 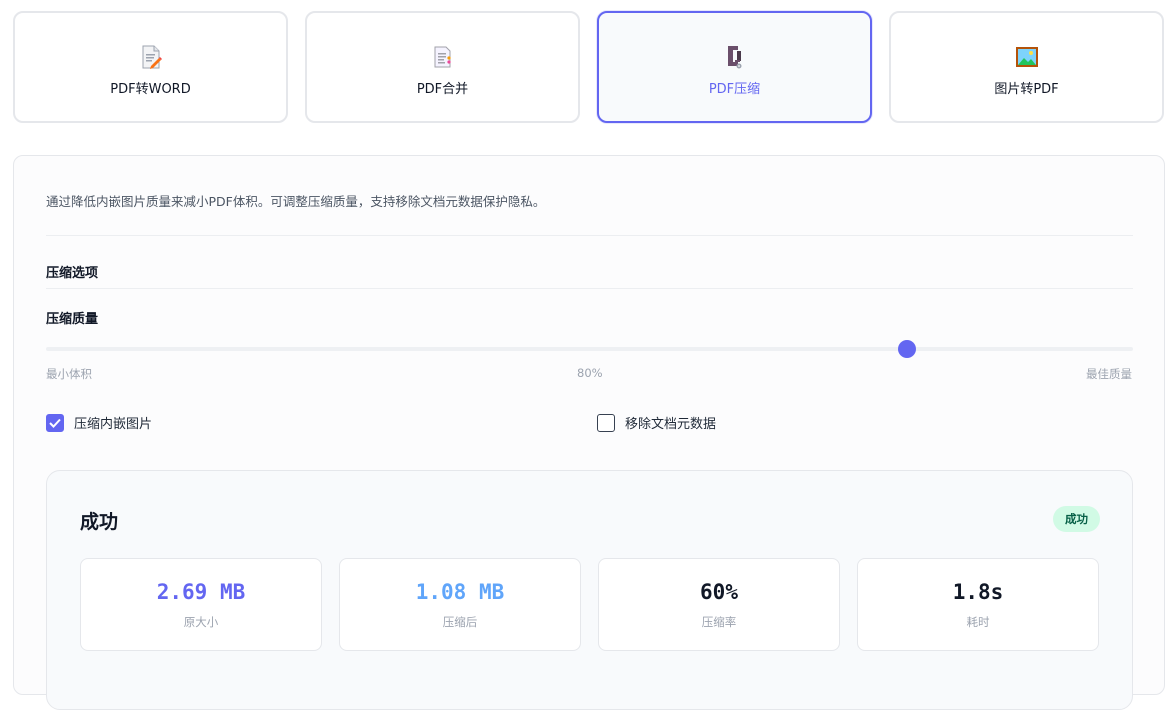 What do you see at coordinates (72, 273) in the screenshot?
I see `options-section-title: 压缩选项` at bounding box center [72, 273].